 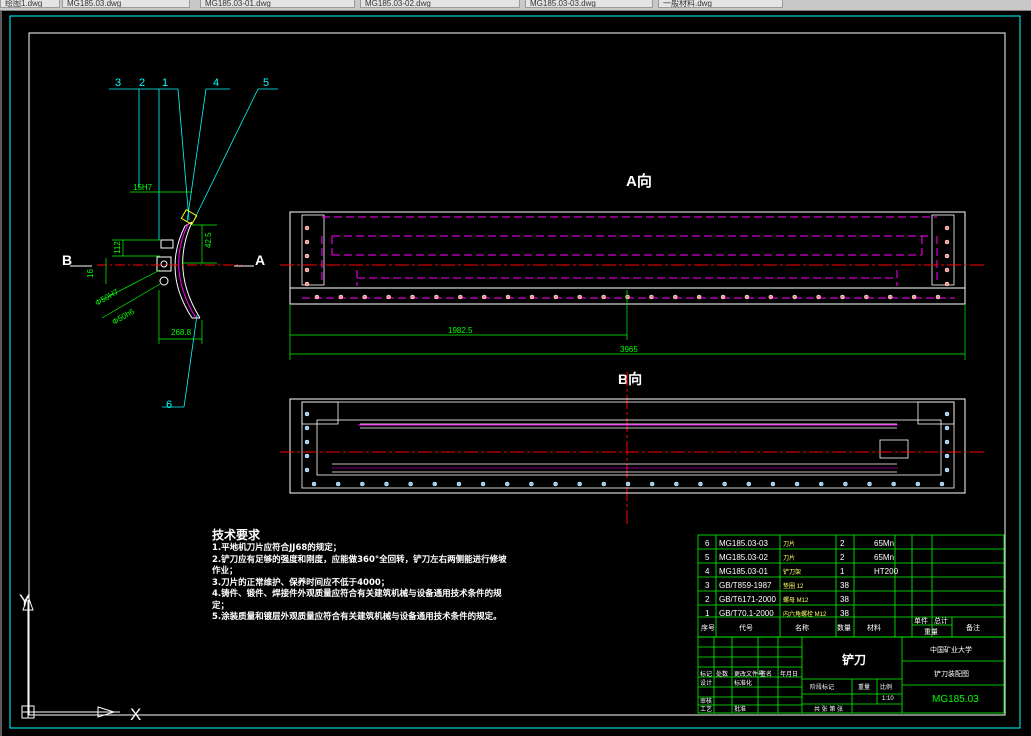 I want to click on bom-cell-code: GB/T6171-2000, so click(x=747, y=599).